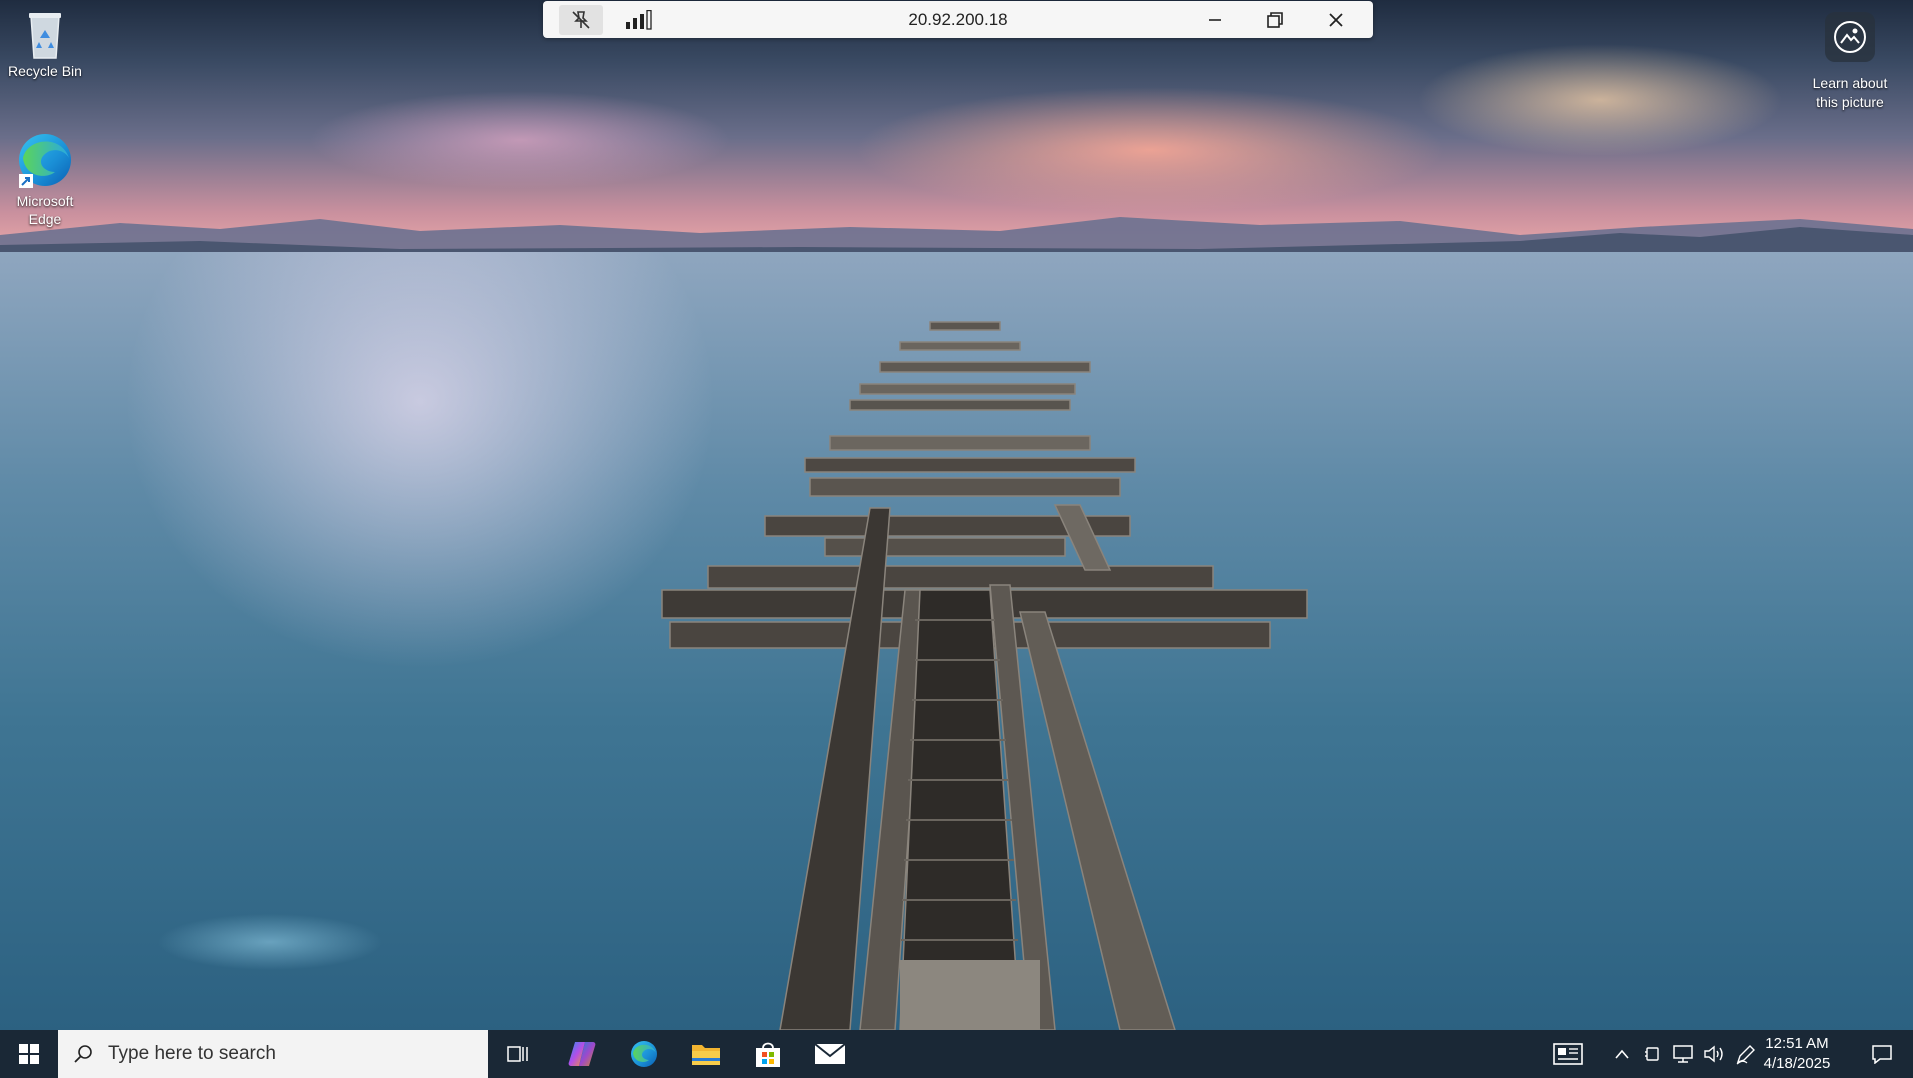 The image size is (1913, 1078). Describe the element at coordinates (1797, 1054) in the screenshot. I see `taskbar-clock: 12:51 AM 4/18/2025` at that location.